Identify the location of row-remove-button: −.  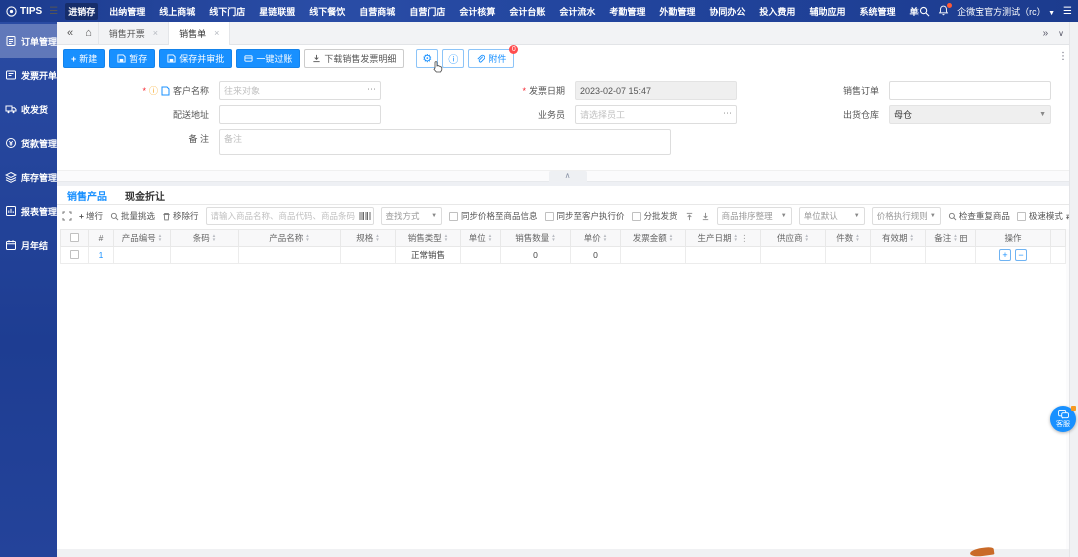
(1021, 255).